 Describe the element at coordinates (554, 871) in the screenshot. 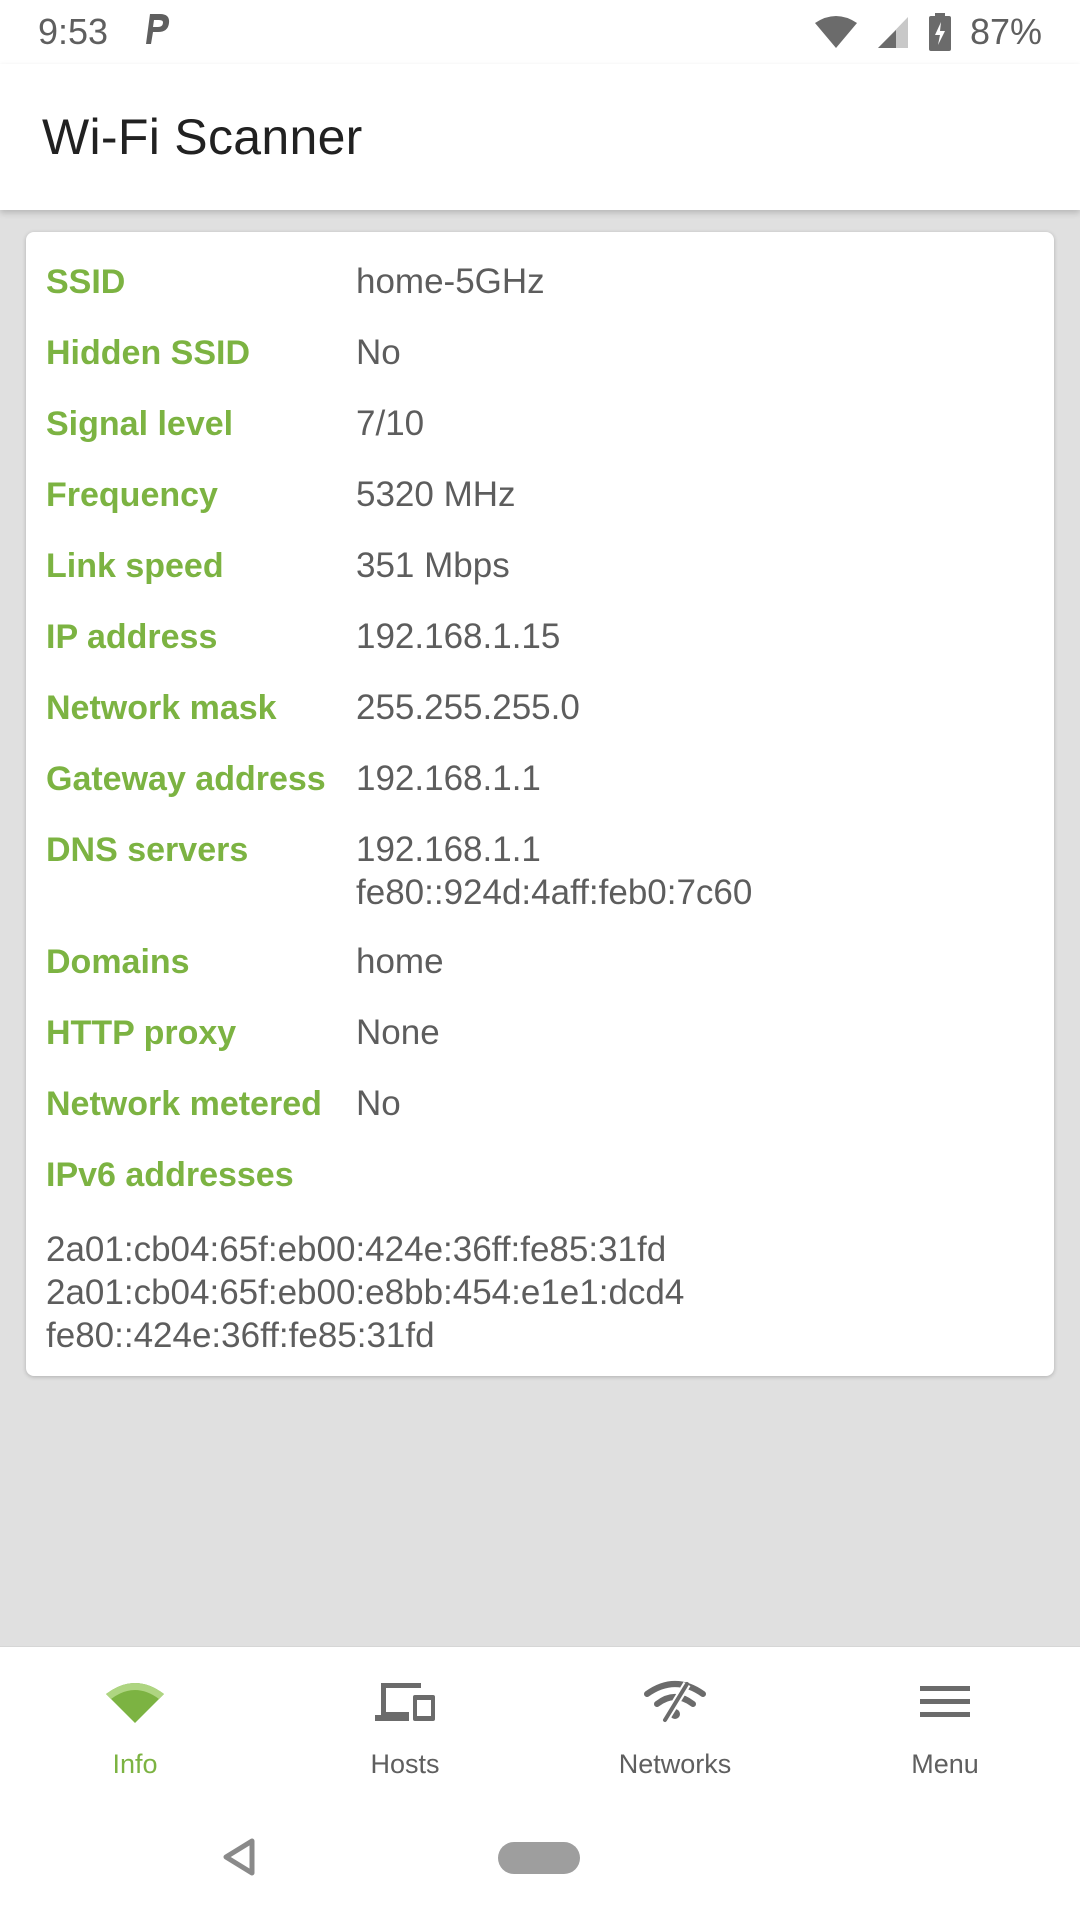

I see `info-value: 192.168.1.1 fe80::924d:4aff:feb0:7c60` at that location.